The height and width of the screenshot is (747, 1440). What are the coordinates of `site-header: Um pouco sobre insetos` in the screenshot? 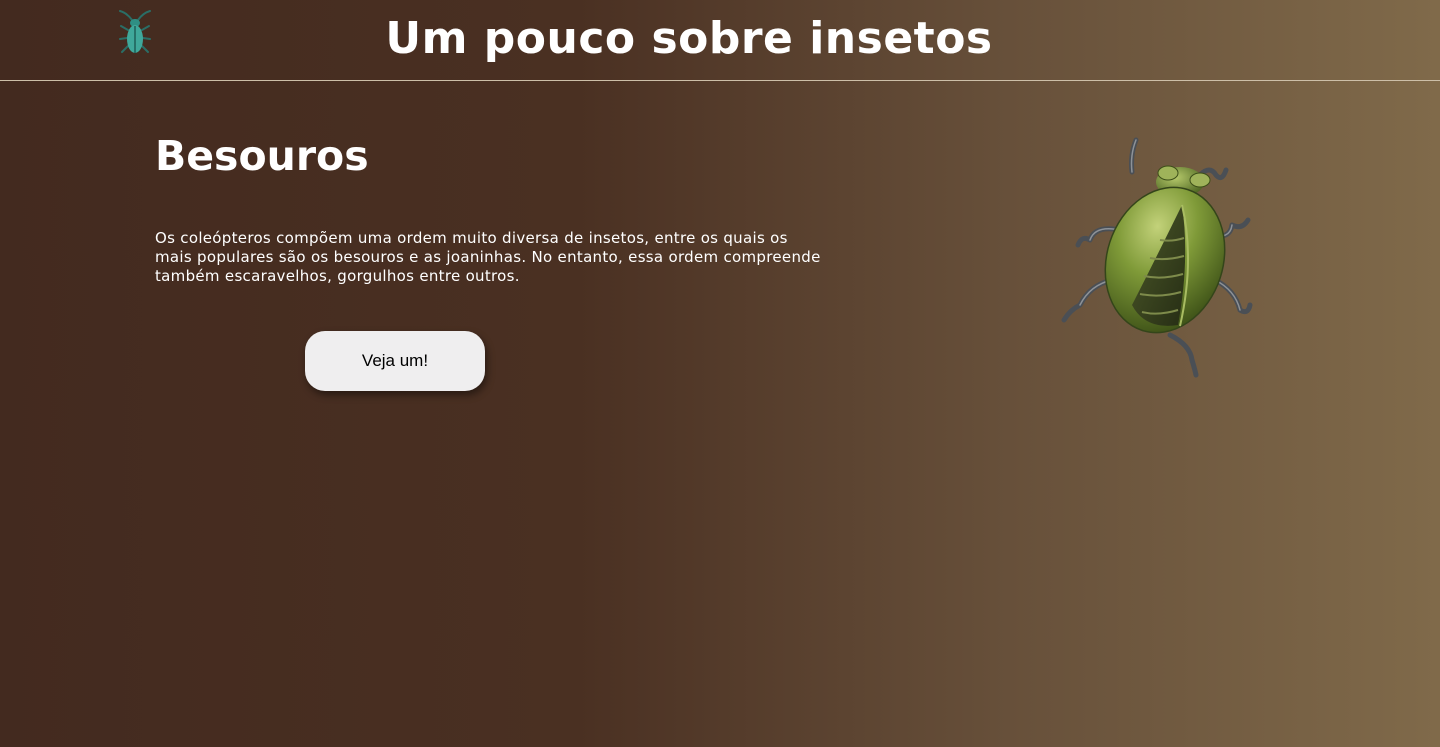 It's located at (720, 40).